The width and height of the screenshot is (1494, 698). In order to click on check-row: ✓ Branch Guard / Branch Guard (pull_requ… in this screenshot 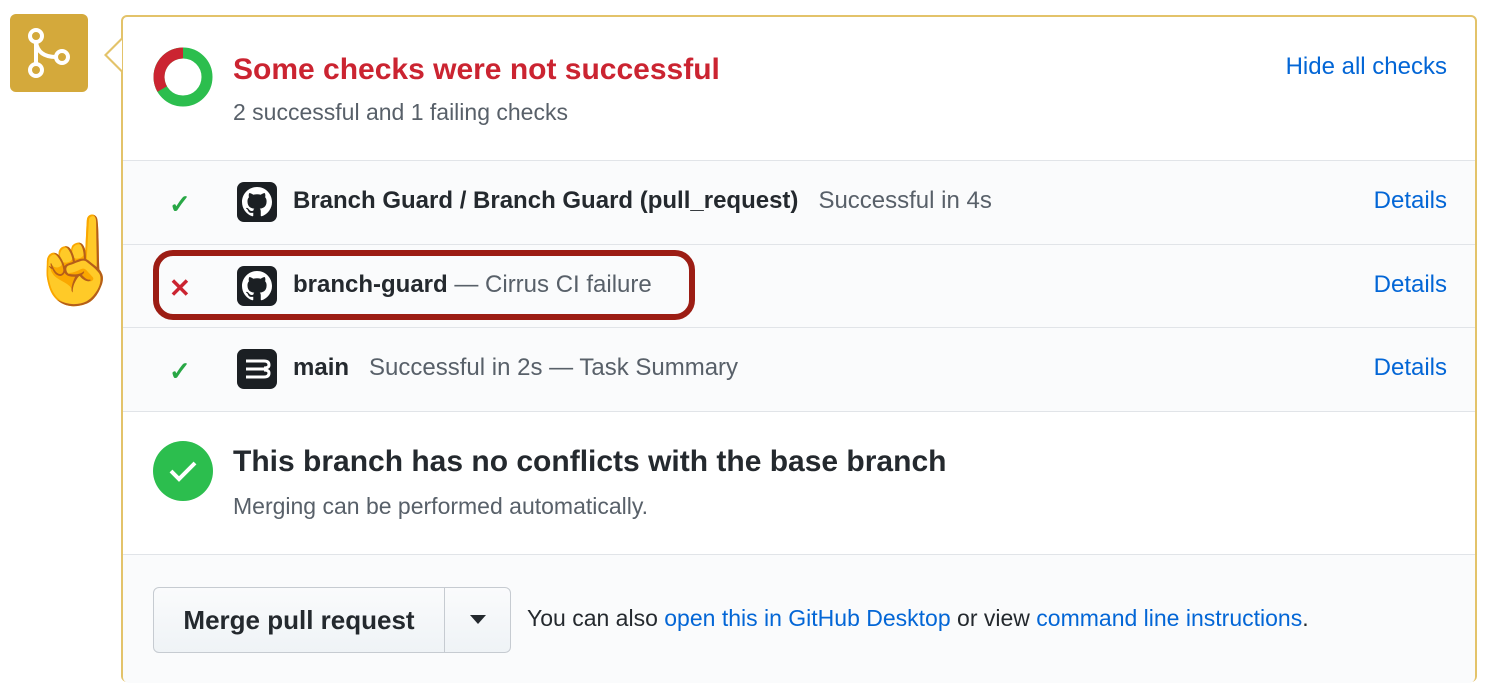, I will do `click(799, 202)`.